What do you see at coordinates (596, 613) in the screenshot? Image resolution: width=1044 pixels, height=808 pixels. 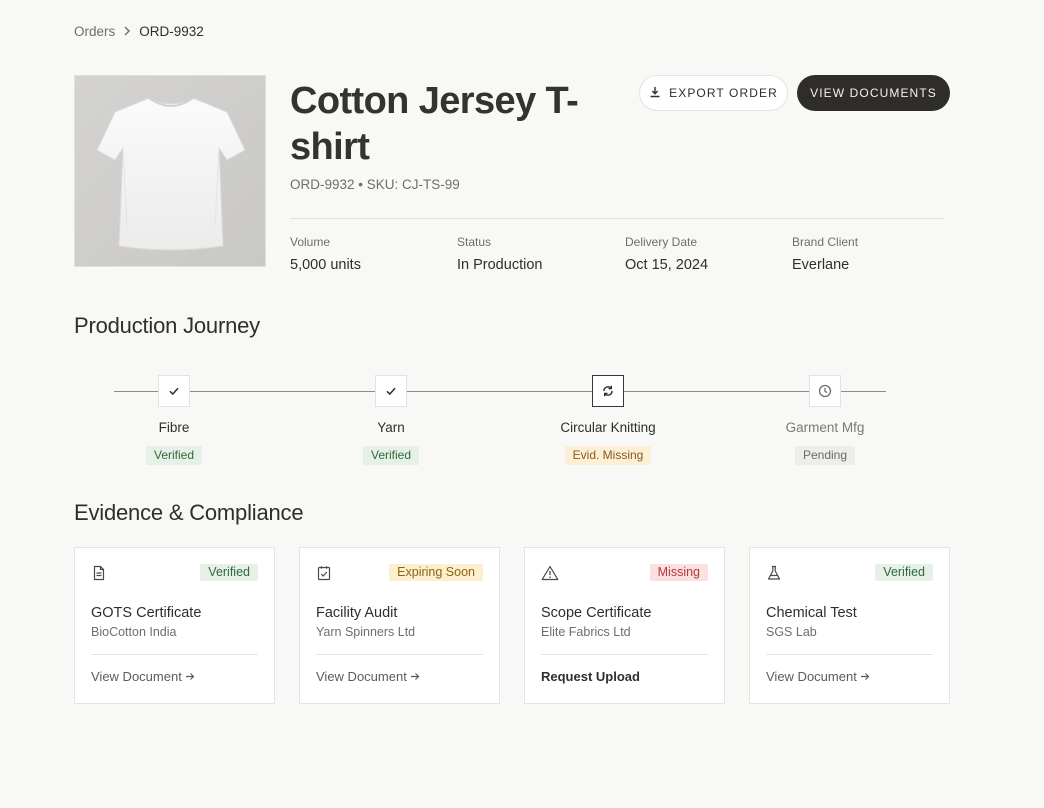 I see `card-title: Scope Certificate` at bounding box center [596, 613].